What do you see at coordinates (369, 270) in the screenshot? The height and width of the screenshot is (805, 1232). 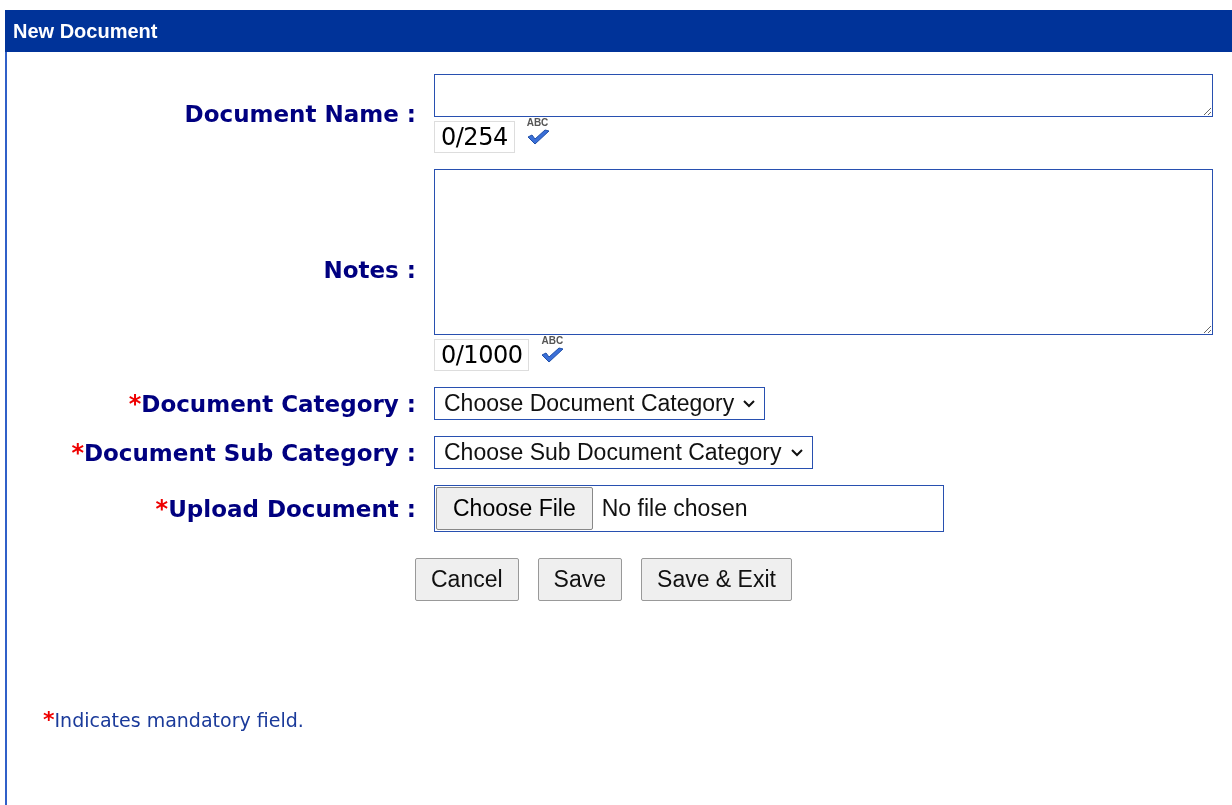 I see `field-label: Notes :` at bounding box center [369, 270].